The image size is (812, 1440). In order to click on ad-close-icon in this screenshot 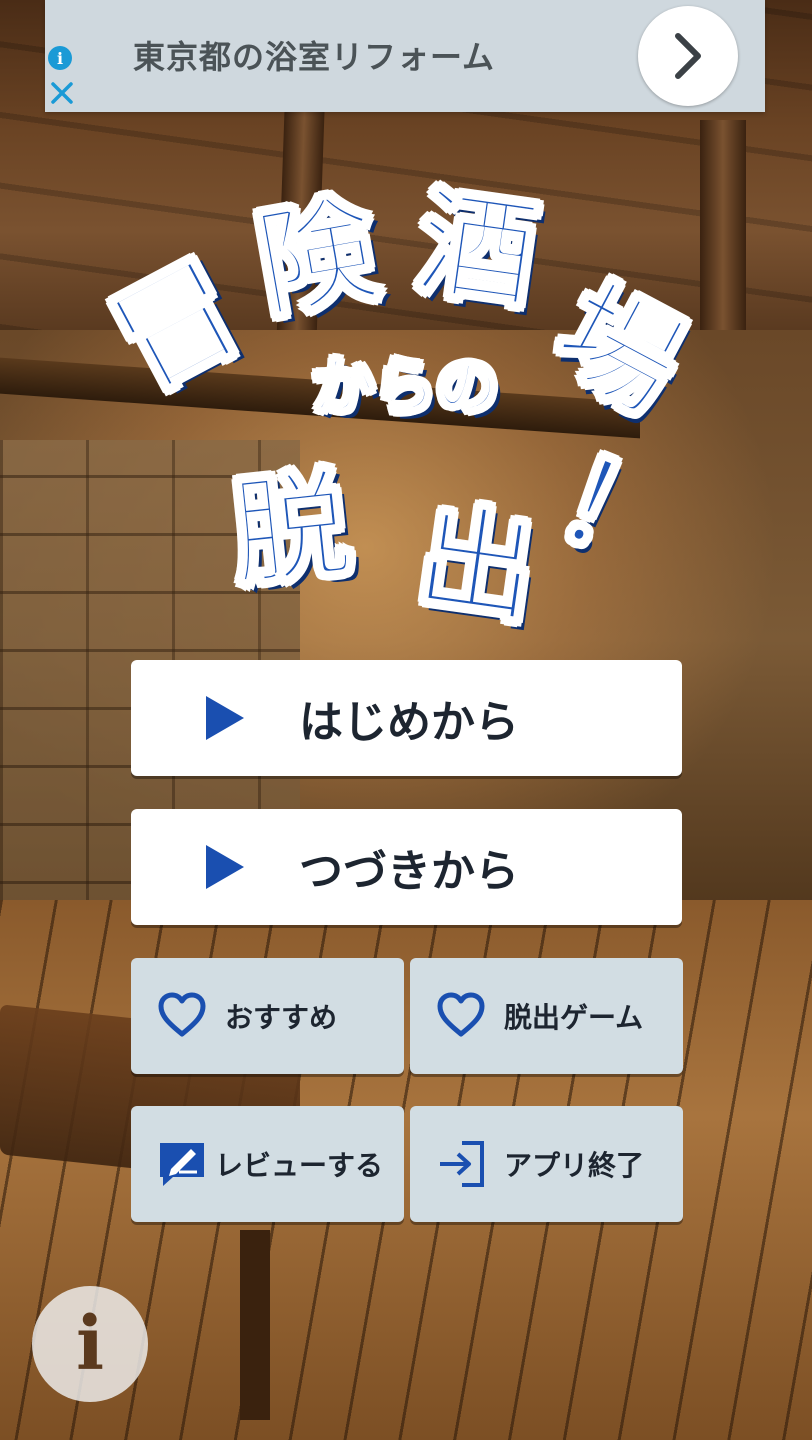, I will do `click(62, 93)`.